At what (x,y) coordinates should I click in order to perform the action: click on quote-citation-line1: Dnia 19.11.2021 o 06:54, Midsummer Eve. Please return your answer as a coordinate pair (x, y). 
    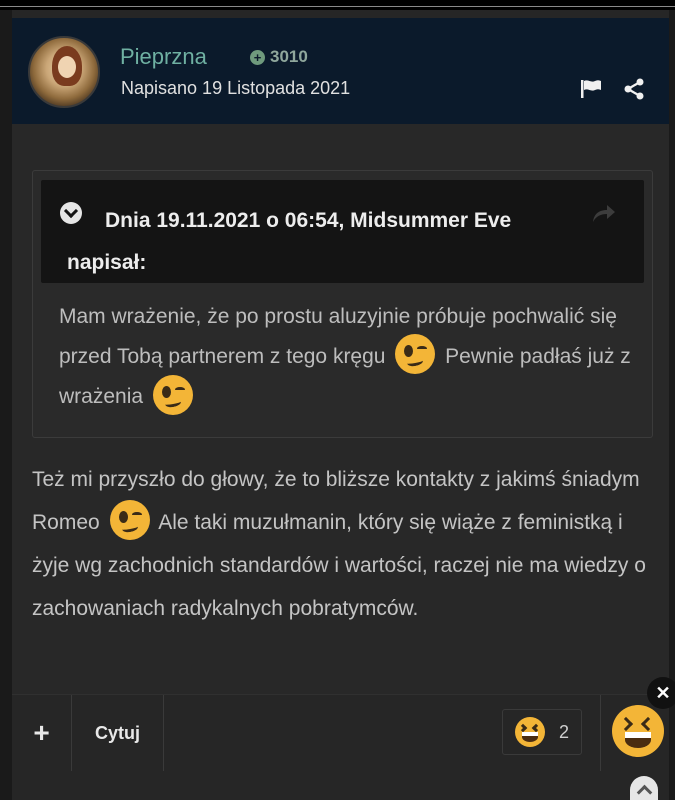
    Looking at the image, I should click on (308, 220).